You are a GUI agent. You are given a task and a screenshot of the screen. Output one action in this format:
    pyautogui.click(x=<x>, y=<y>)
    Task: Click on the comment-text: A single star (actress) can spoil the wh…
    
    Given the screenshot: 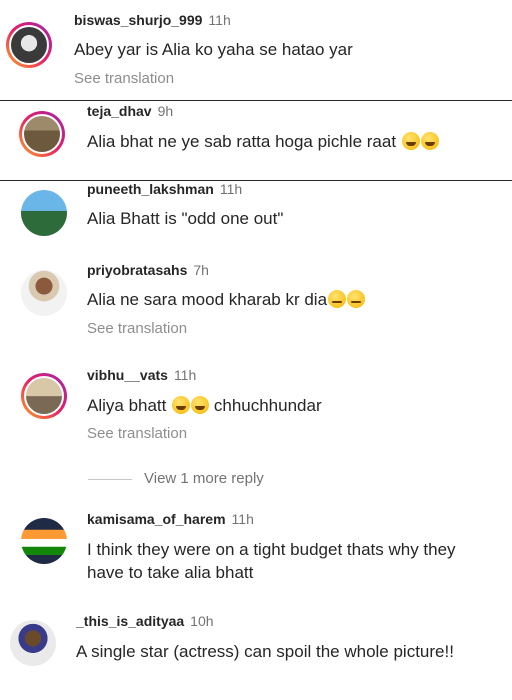 What is the action you would take?
    pyautogui.click(x=265, y=651)
    